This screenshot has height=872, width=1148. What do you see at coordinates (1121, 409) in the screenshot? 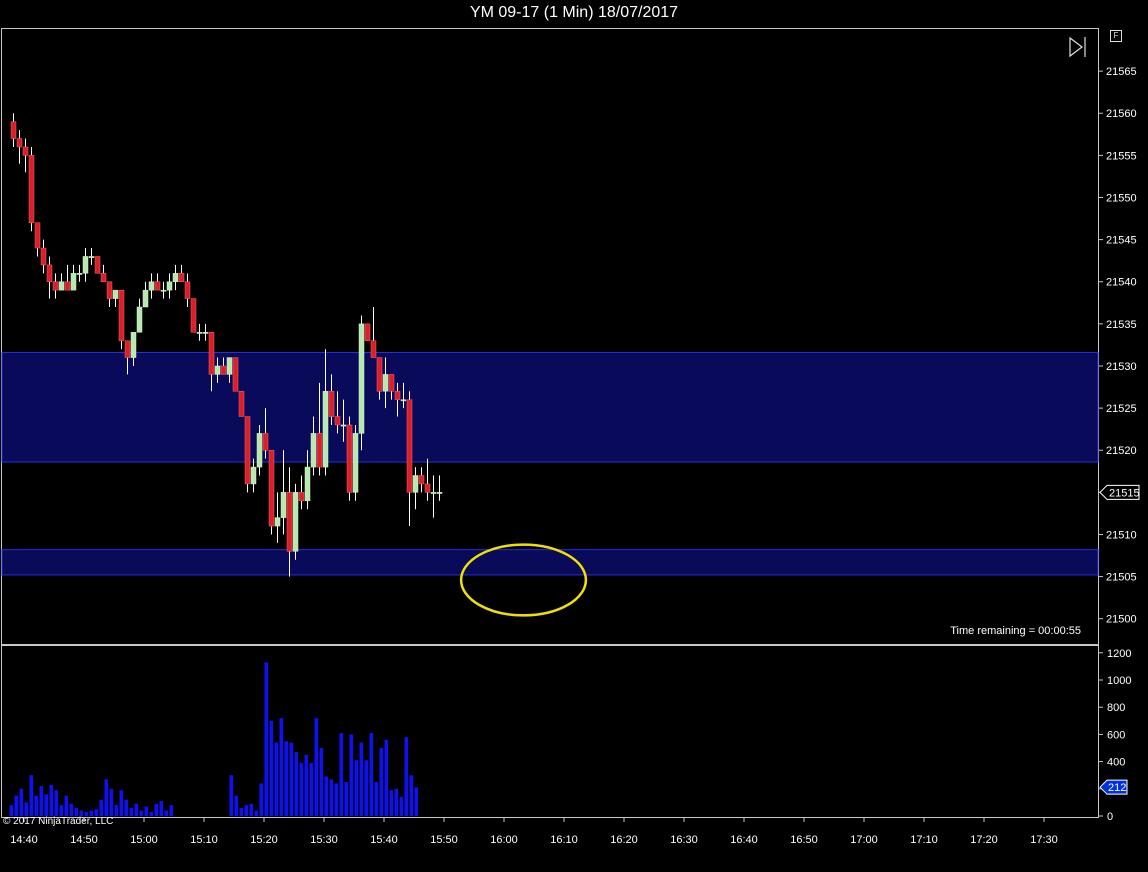
I see `price-tick-label: 21525` at bounding box center [1121, 409].